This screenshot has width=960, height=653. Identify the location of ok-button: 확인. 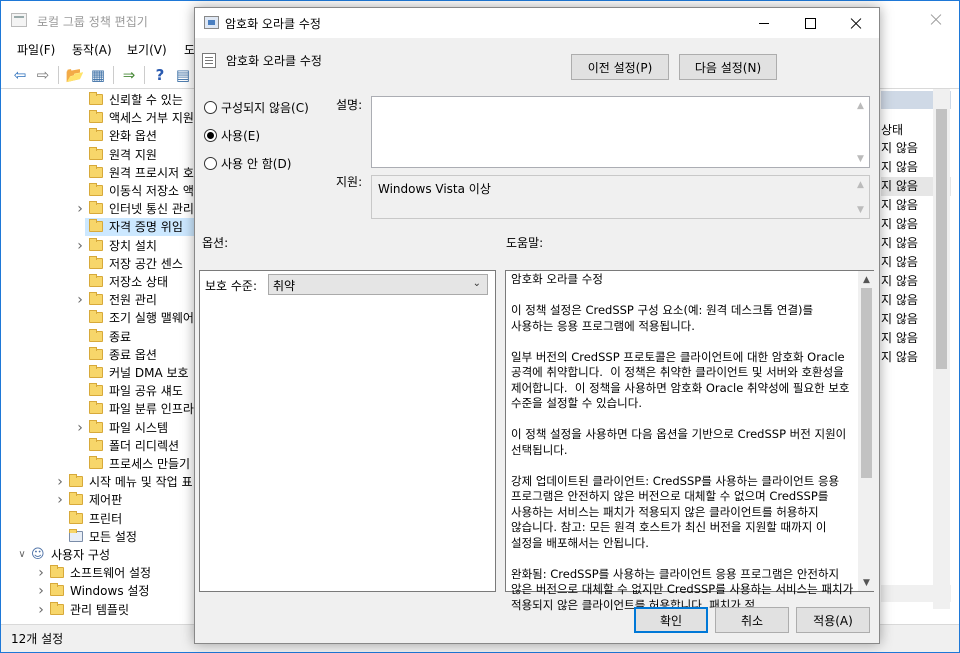
(671, 620).